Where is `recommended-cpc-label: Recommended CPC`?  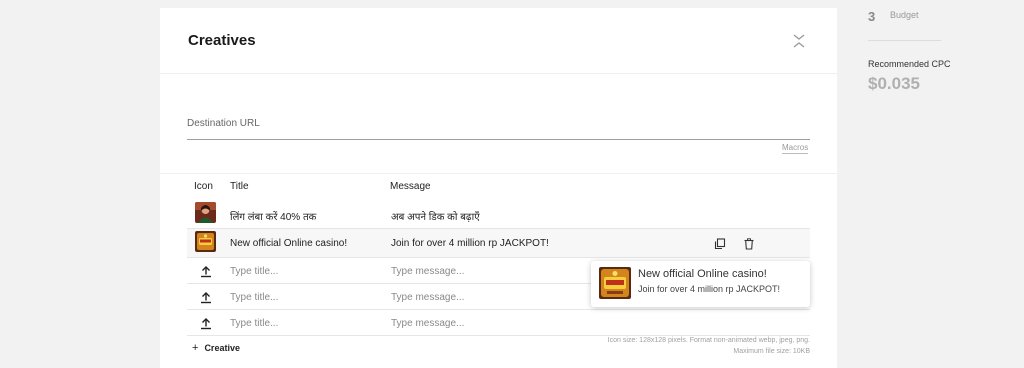
recommended-cpc-label: Recommended CPC is located at coordinates (909, 64).